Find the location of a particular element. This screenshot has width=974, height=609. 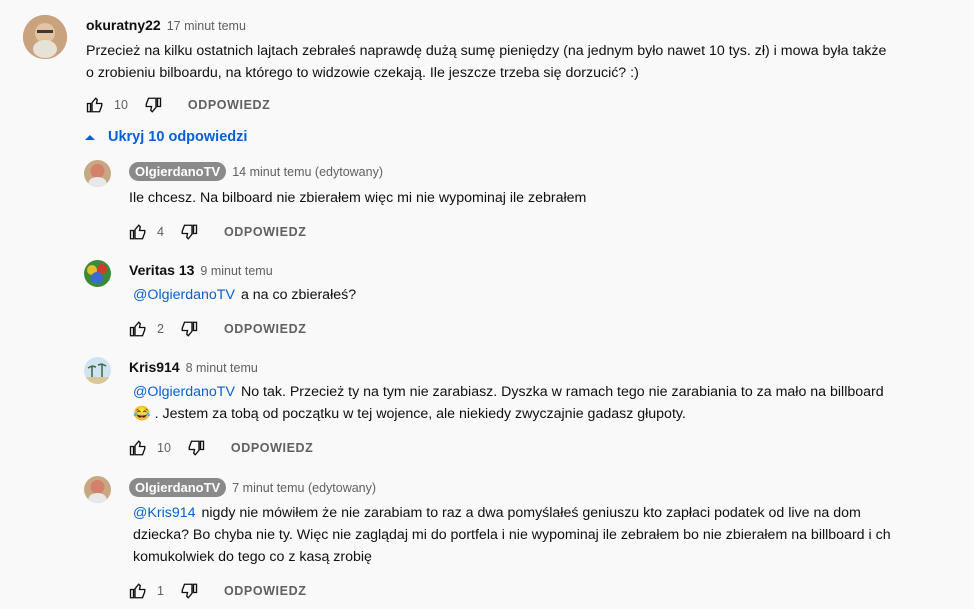

comment-text-body: a na co zbierałeś? is located at coordinates (298, 295).